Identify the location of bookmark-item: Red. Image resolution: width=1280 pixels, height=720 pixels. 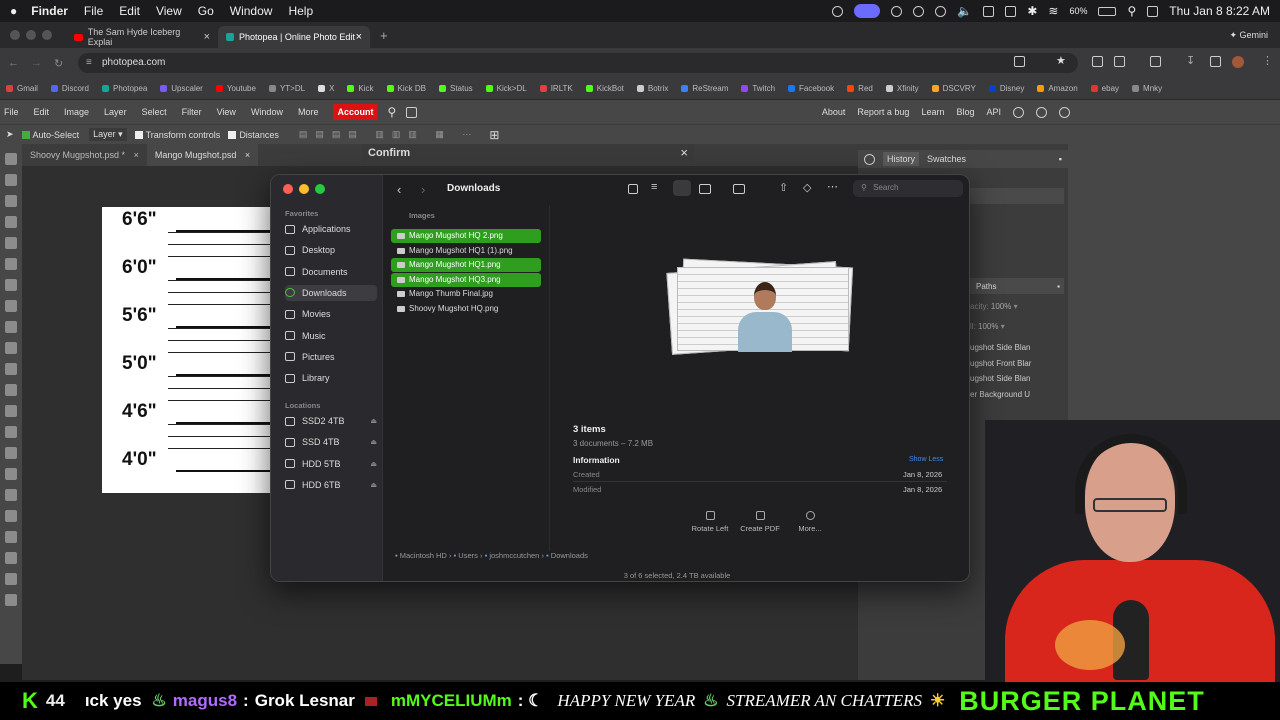
(860, 88).